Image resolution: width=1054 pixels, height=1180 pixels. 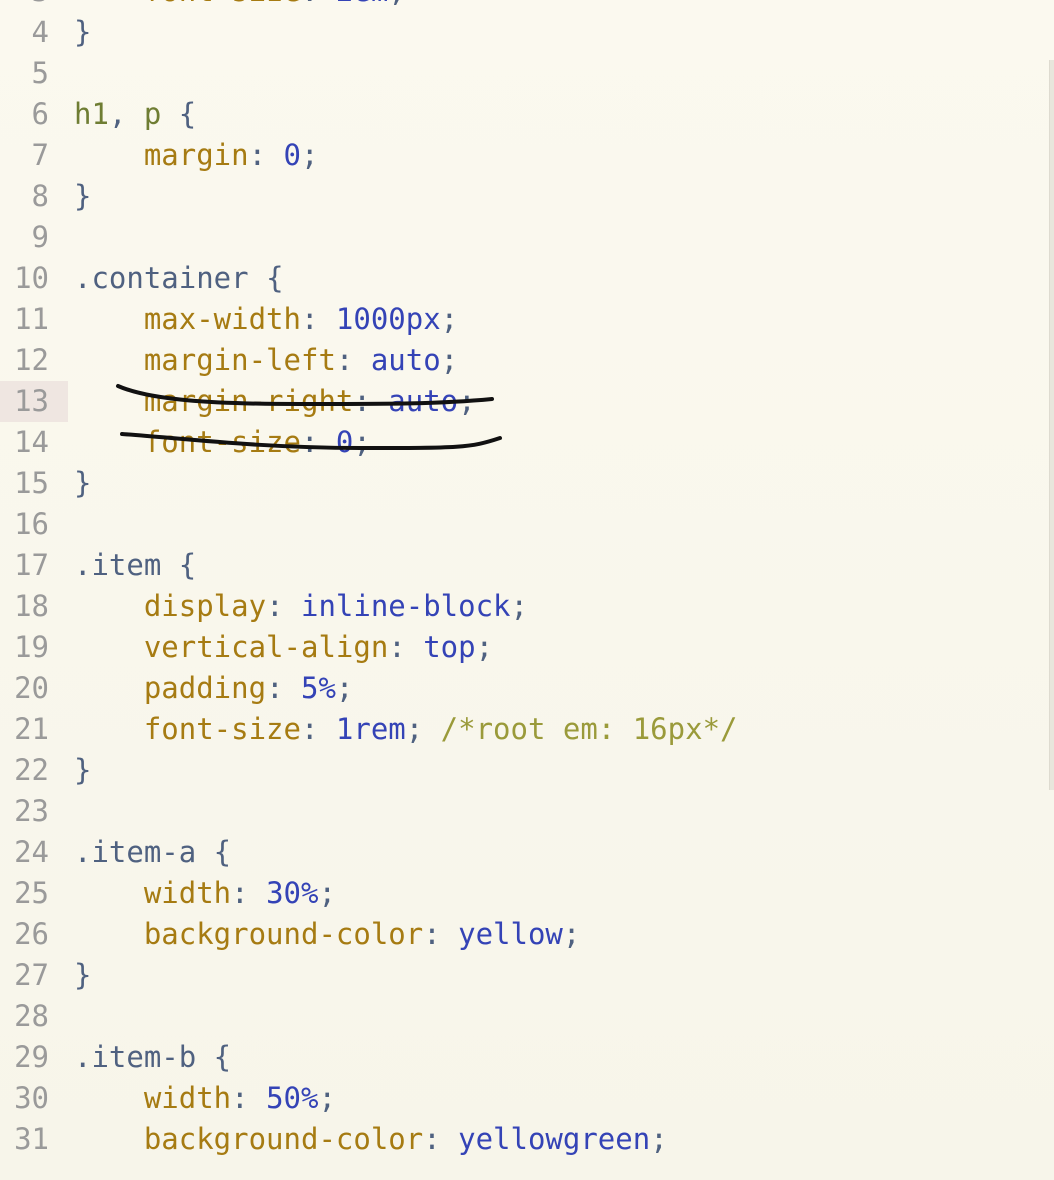 What do you see at coordinates (527, 32) in the screenshot?
I see `code-line: 4}` at bounding box center [527, 32].